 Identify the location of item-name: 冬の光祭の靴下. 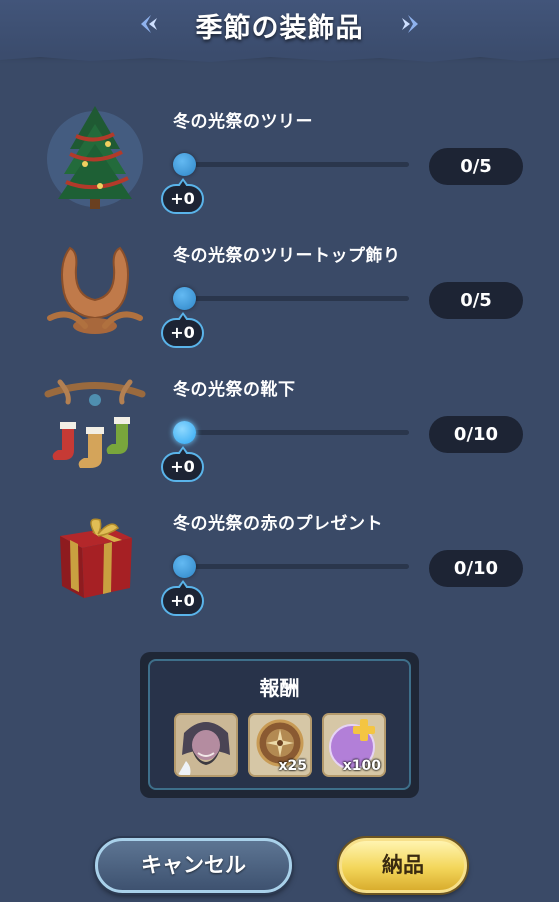
(234, 390).